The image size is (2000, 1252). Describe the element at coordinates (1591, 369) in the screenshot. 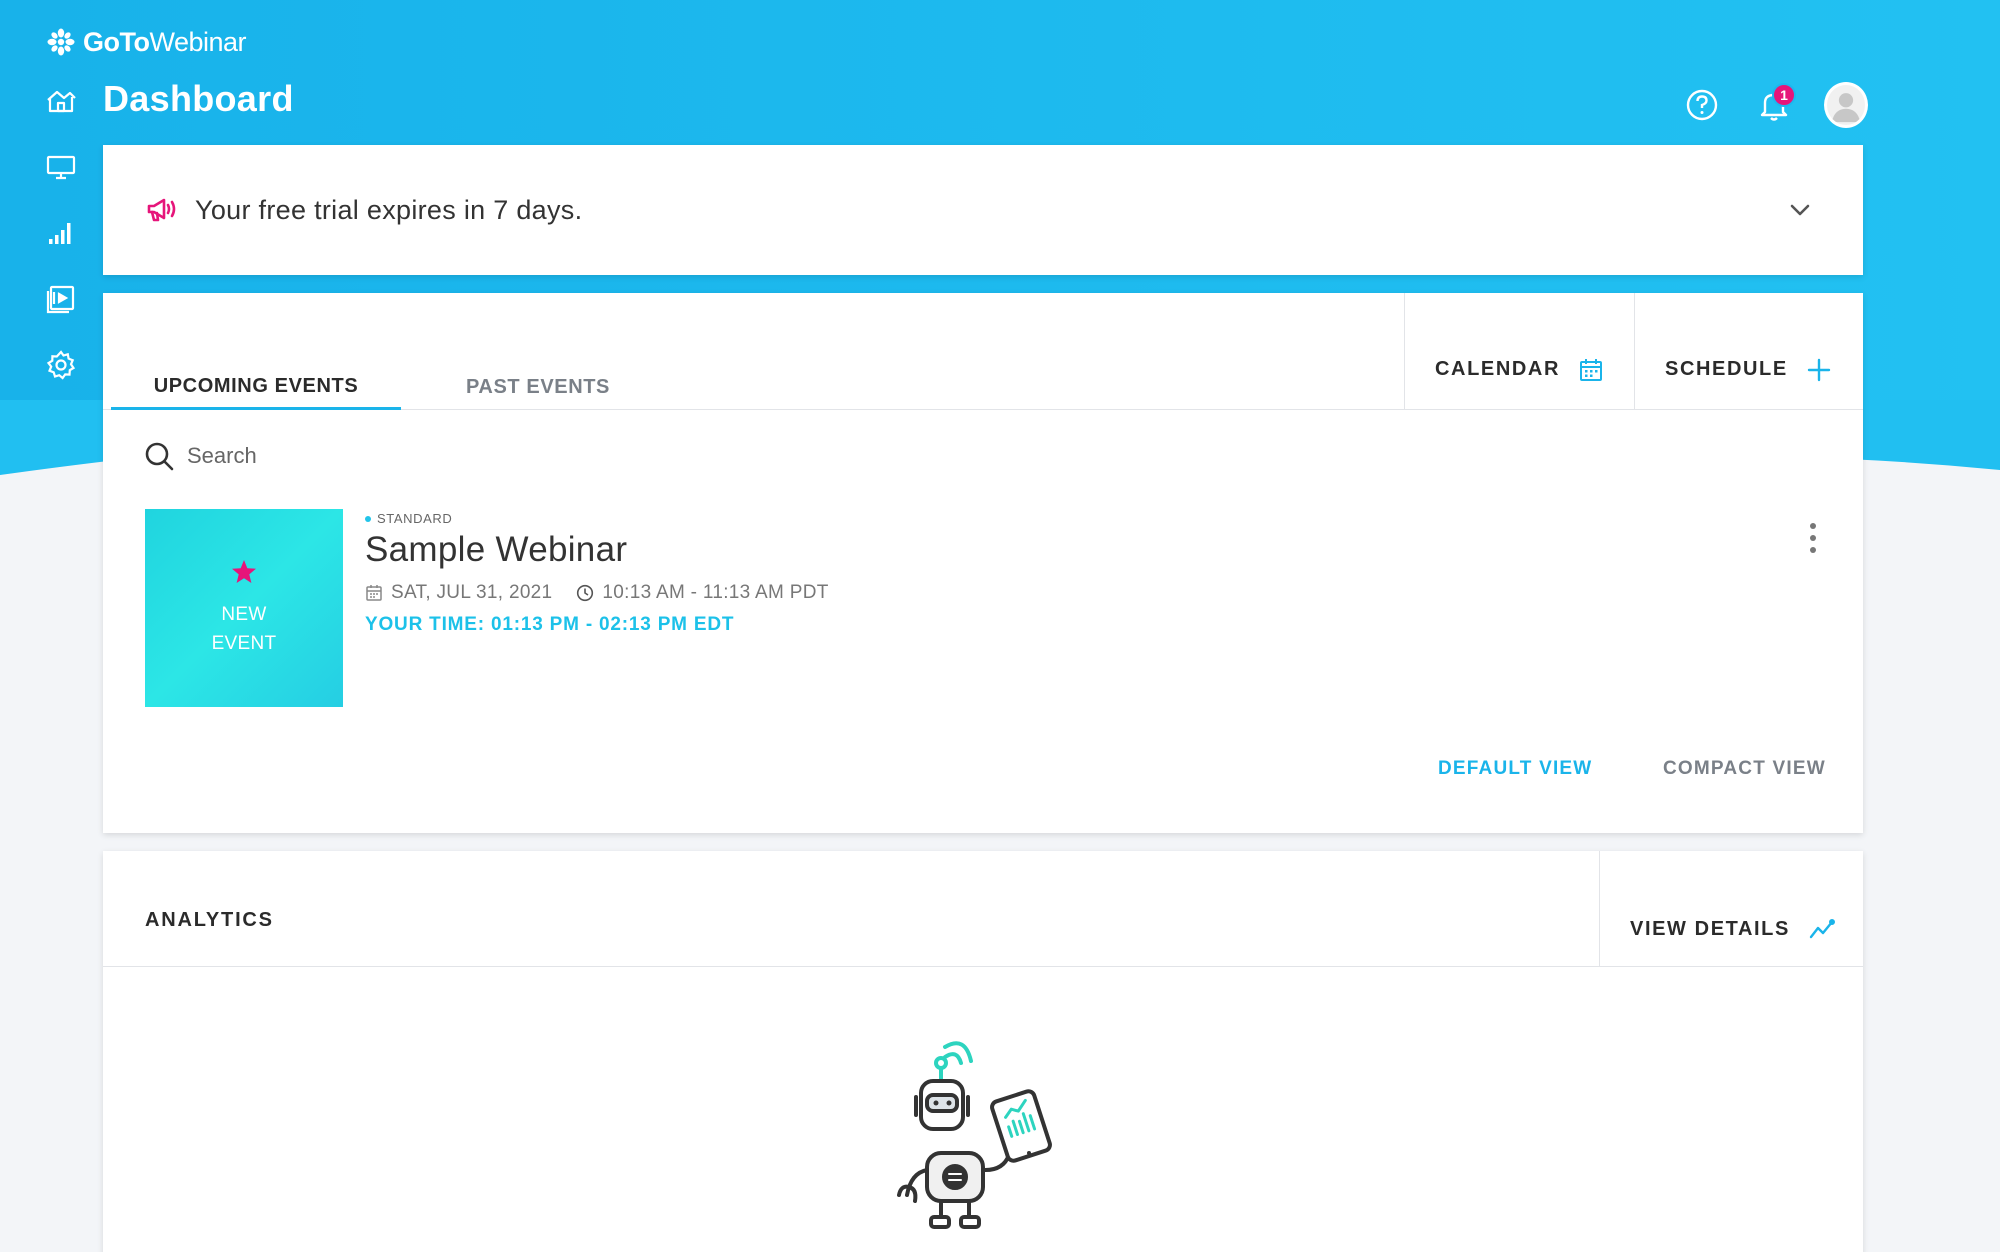

I see `calendar-icon` at that location.